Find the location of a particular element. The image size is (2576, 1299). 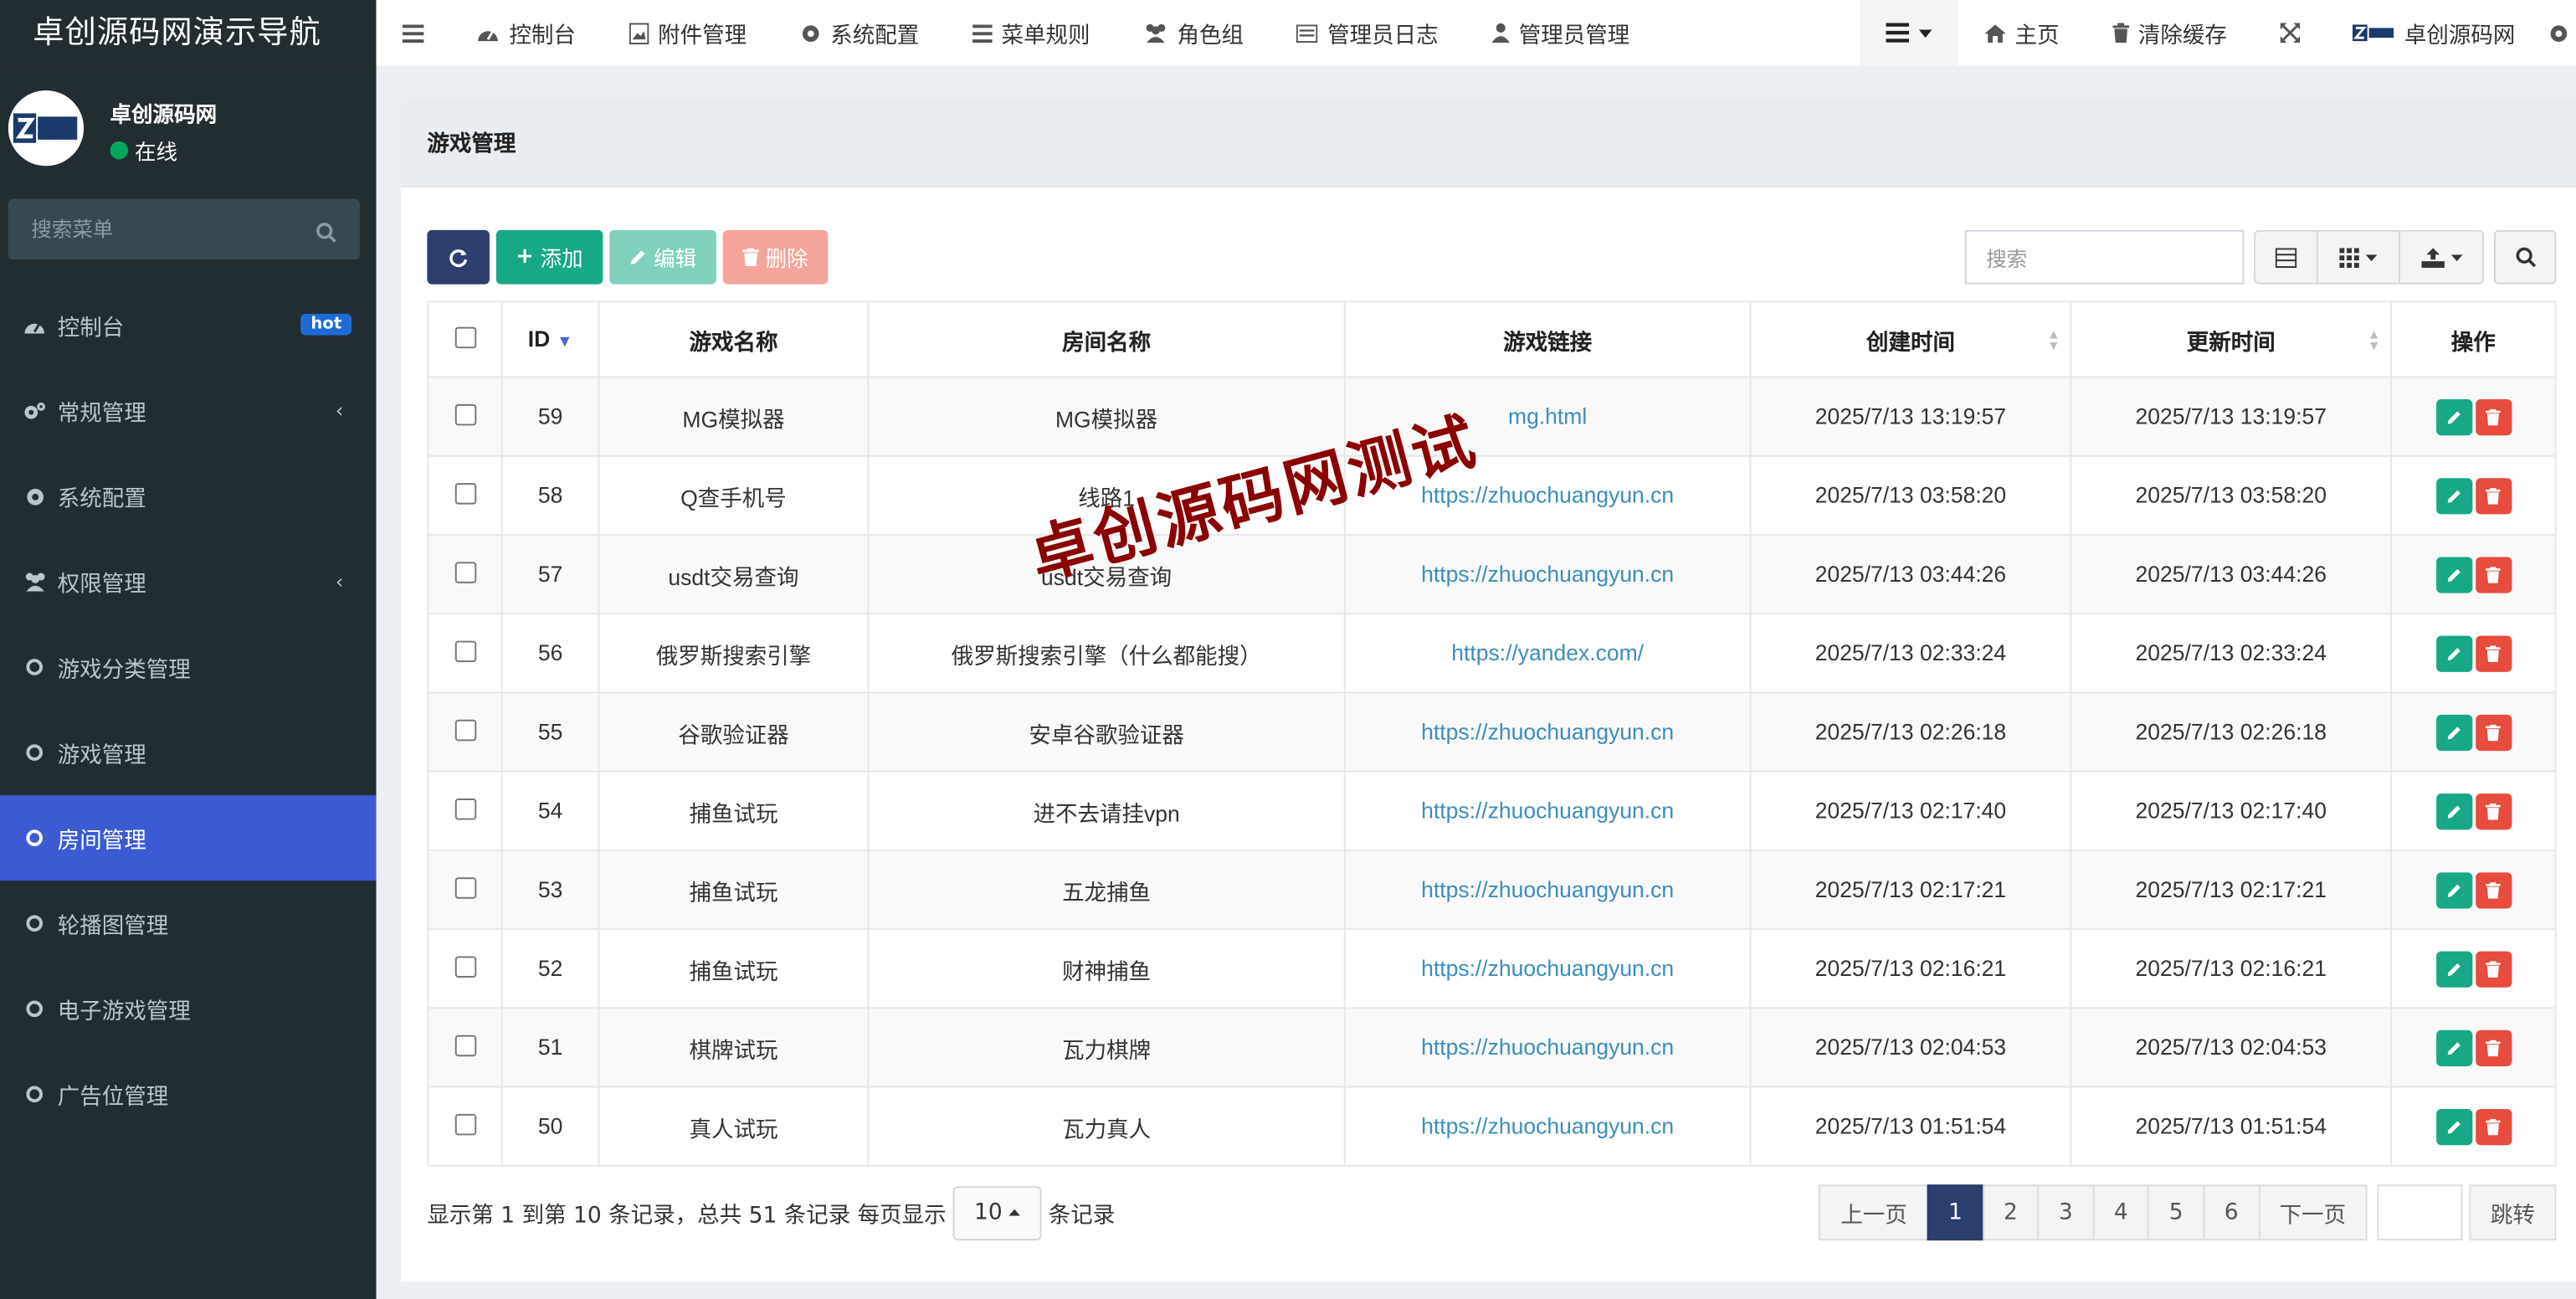

tab-role-group: 角色组 is located at coordinates (1193, 33).